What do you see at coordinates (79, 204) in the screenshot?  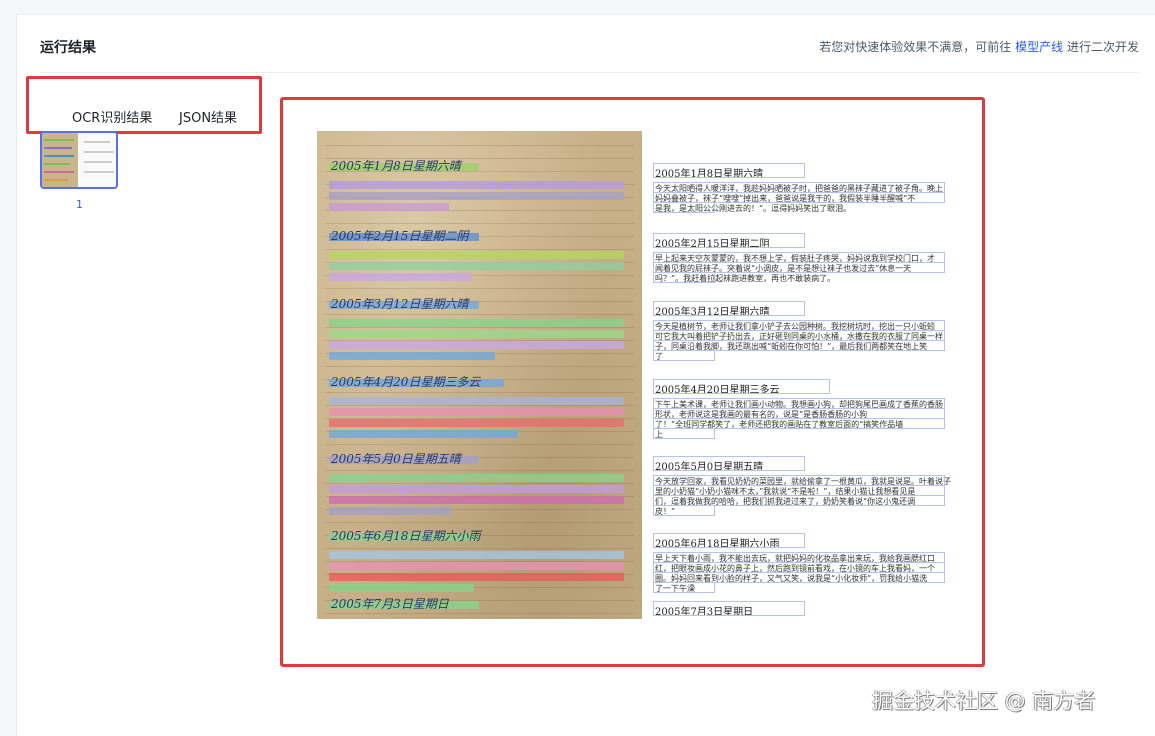 I see `page-number: 1` at bounding box center [79, 204].